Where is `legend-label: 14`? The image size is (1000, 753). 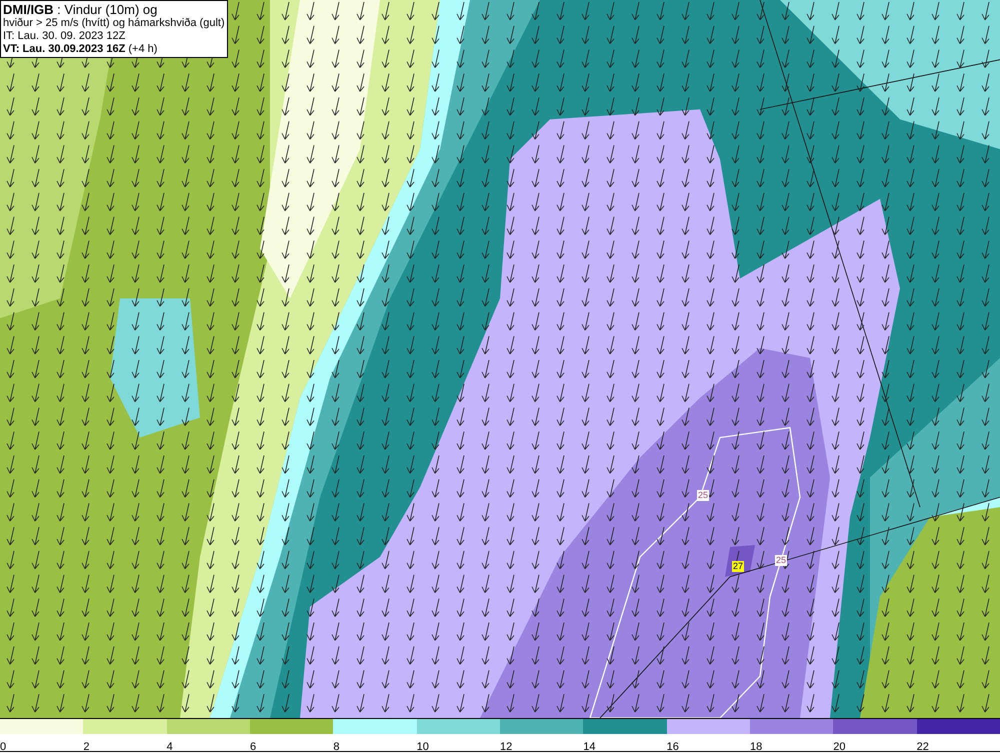 legend-label: 14 is located at coordinates (589, 747).